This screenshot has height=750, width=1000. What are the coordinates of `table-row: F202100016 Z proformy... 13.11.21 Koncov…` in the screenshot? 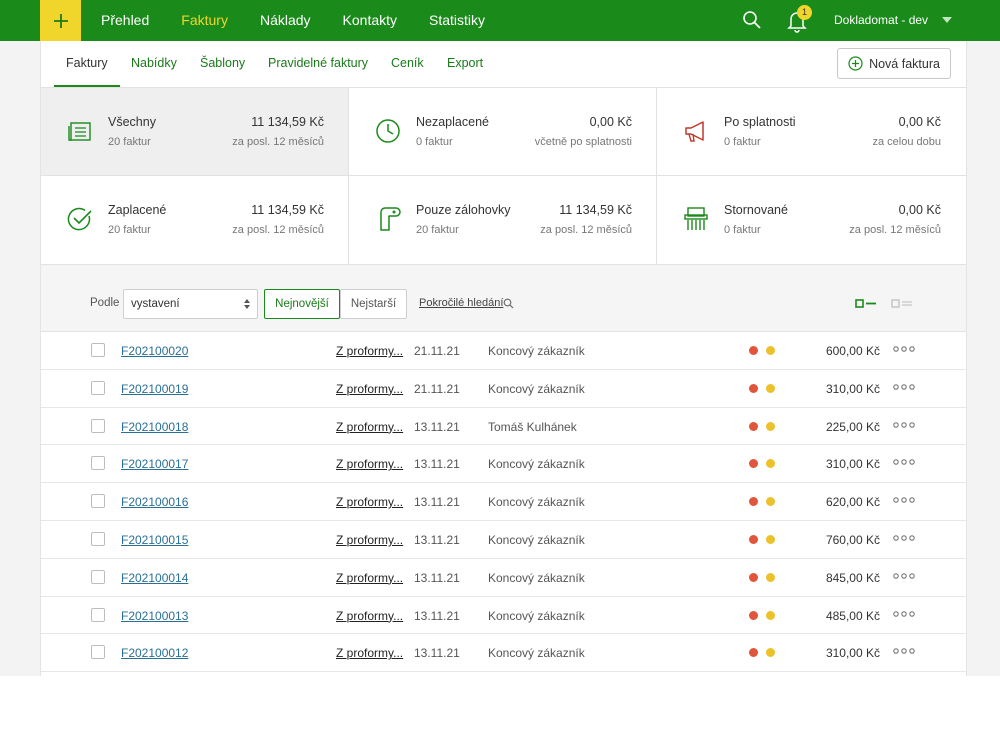 It's located at (503, 502).